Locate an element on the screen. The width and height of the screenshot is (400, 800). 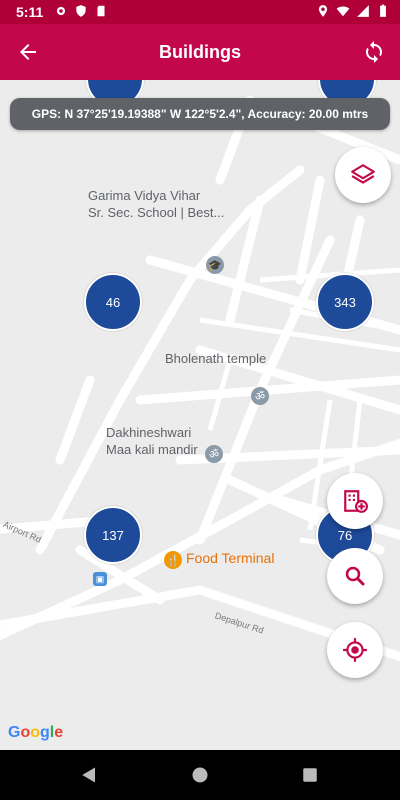
my-location-button is located at coordinates (355, 650).